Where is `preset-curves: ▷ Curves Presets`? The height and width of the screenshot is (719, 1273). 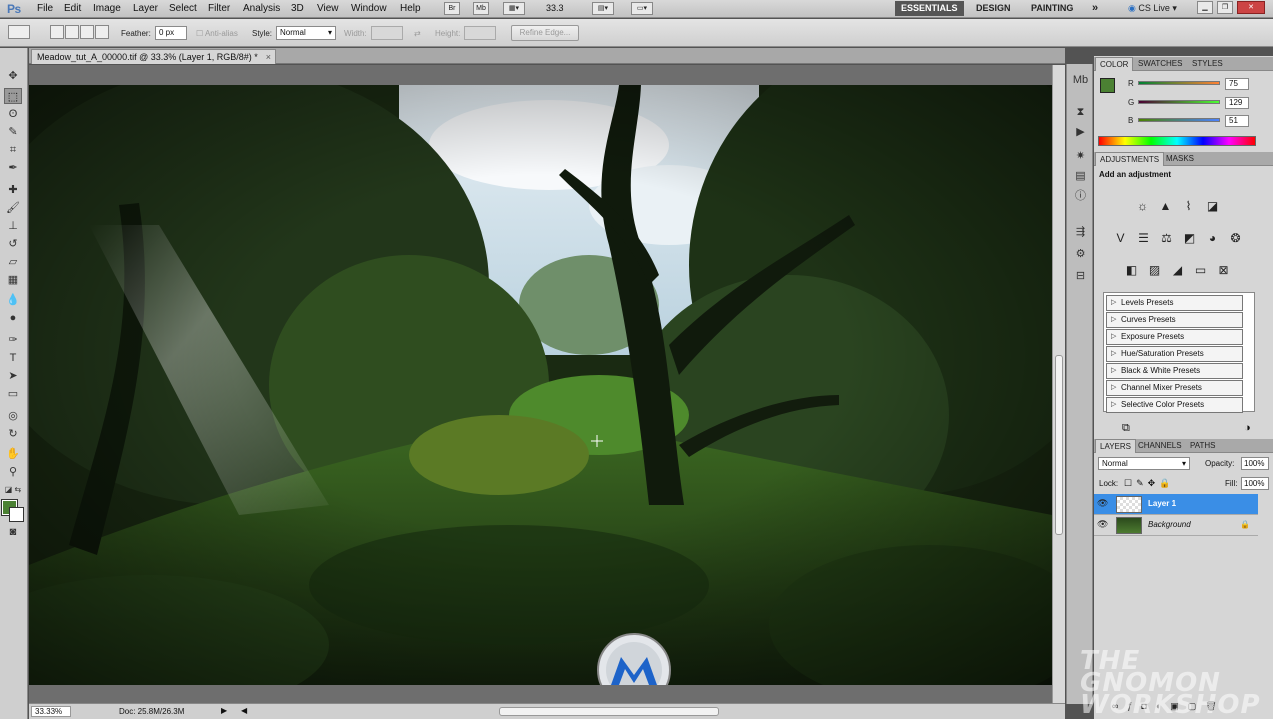 preset-curves: ▷ Curves Presets is located at coordinates (1174, 320).